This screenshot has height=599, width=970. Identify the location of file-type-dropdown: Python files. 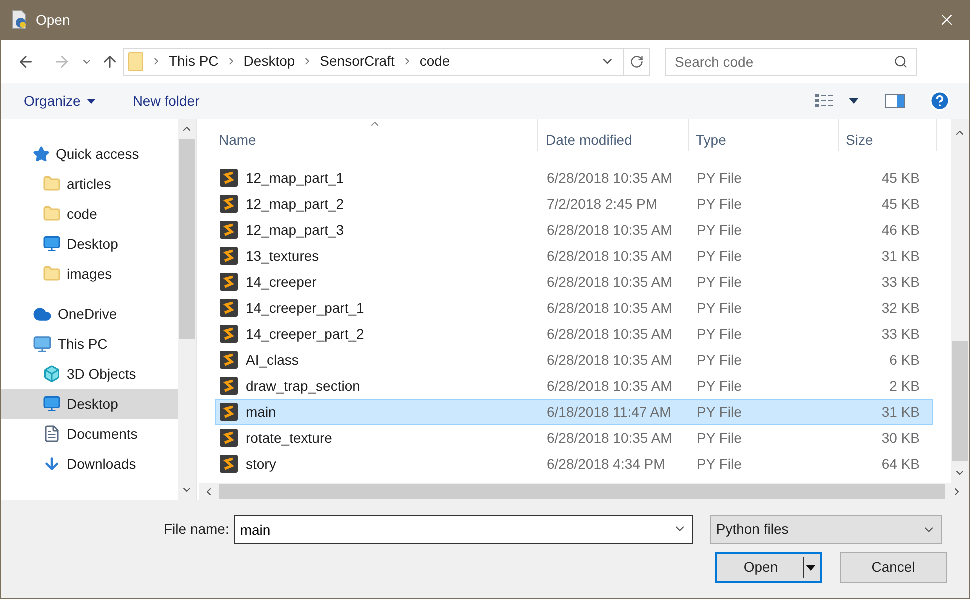
(826, 529).